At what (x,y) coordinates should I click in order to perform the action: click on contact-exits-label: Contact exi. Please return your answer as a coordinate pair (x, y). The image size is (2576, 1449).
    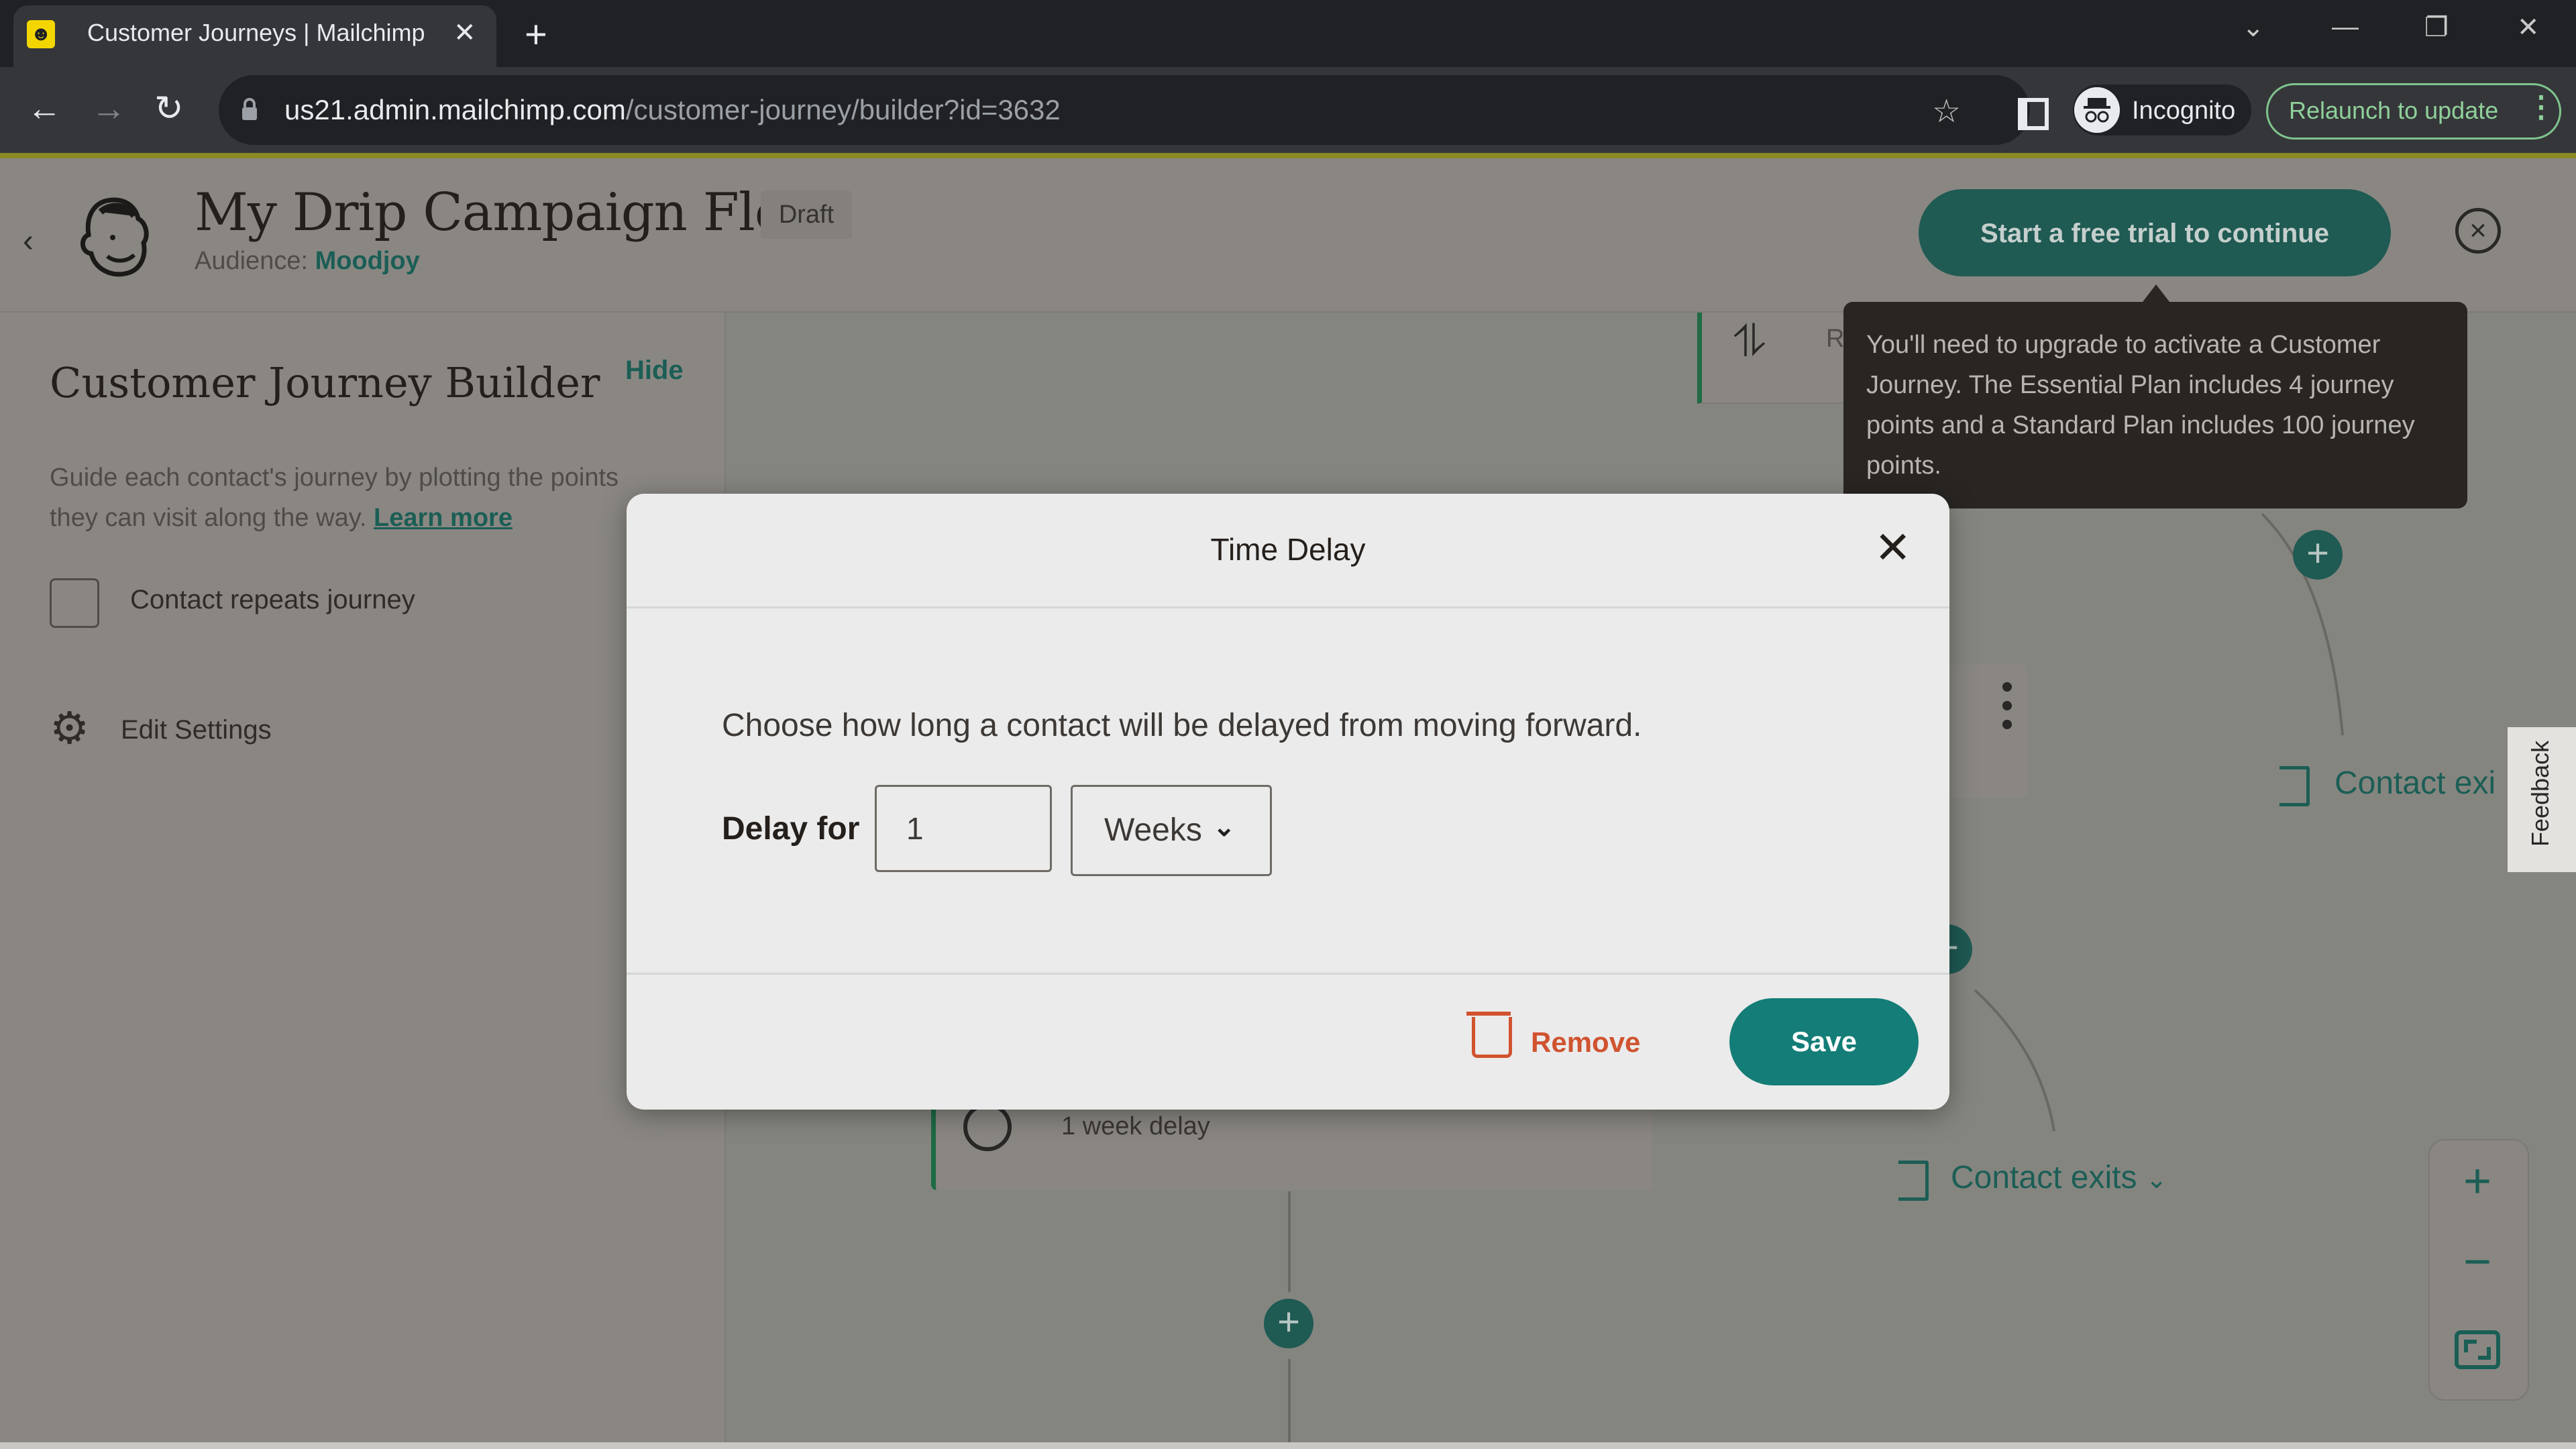
    Looking at the image, I should click on (2415, 783).